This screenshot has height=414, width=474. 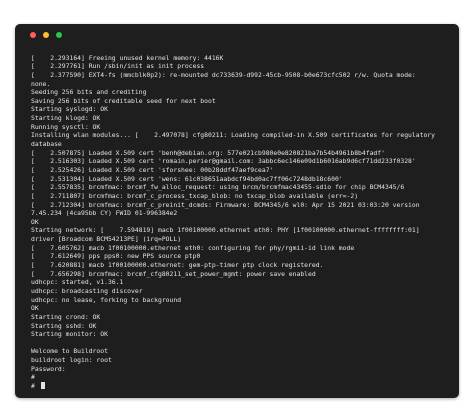 I want to click on prompt-text: #, so click(x=35, y=385).